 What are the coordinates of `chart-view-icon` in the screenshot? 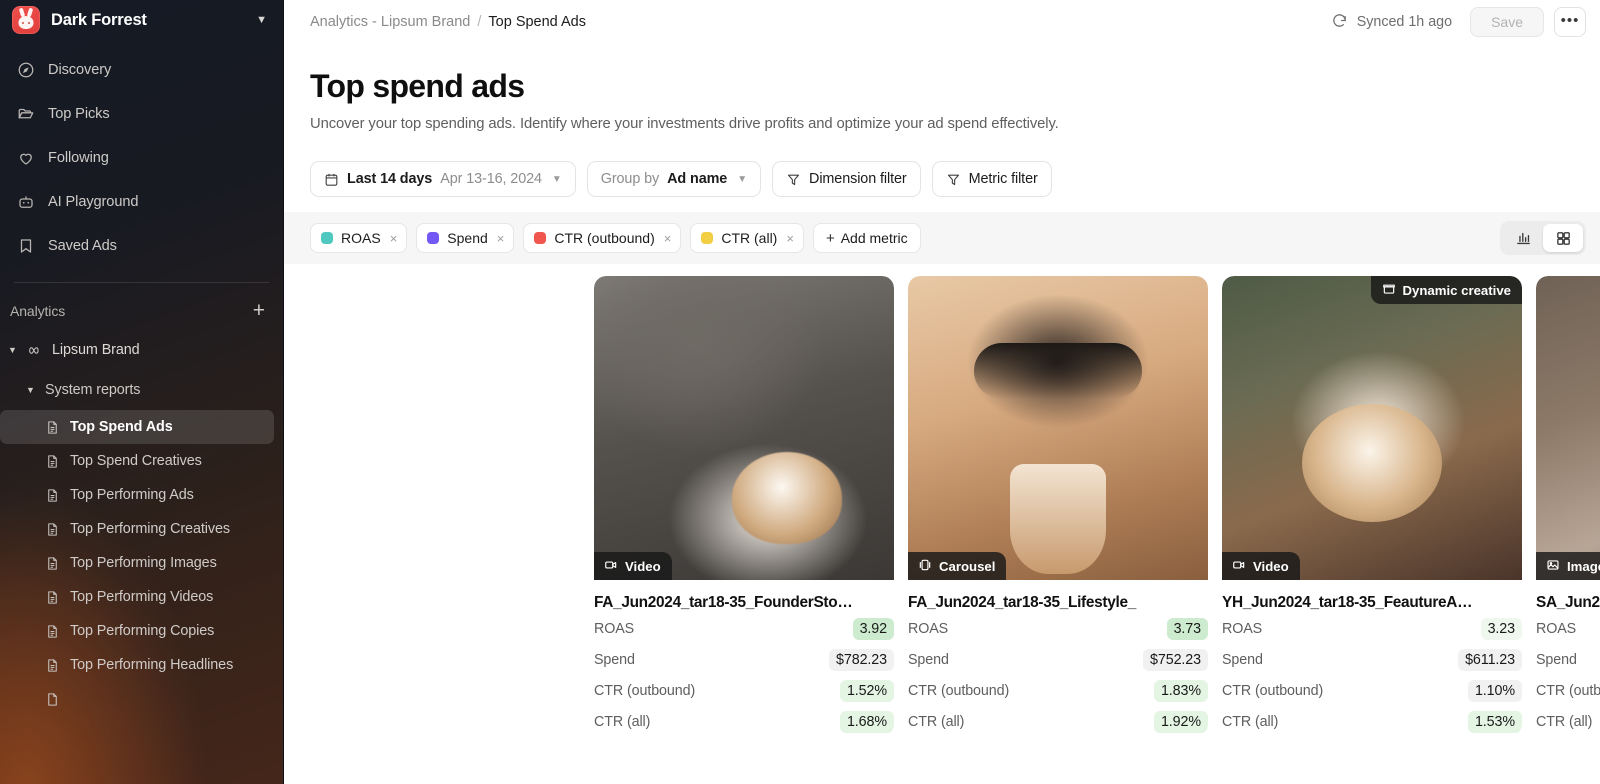 It's located at (1523, 238).